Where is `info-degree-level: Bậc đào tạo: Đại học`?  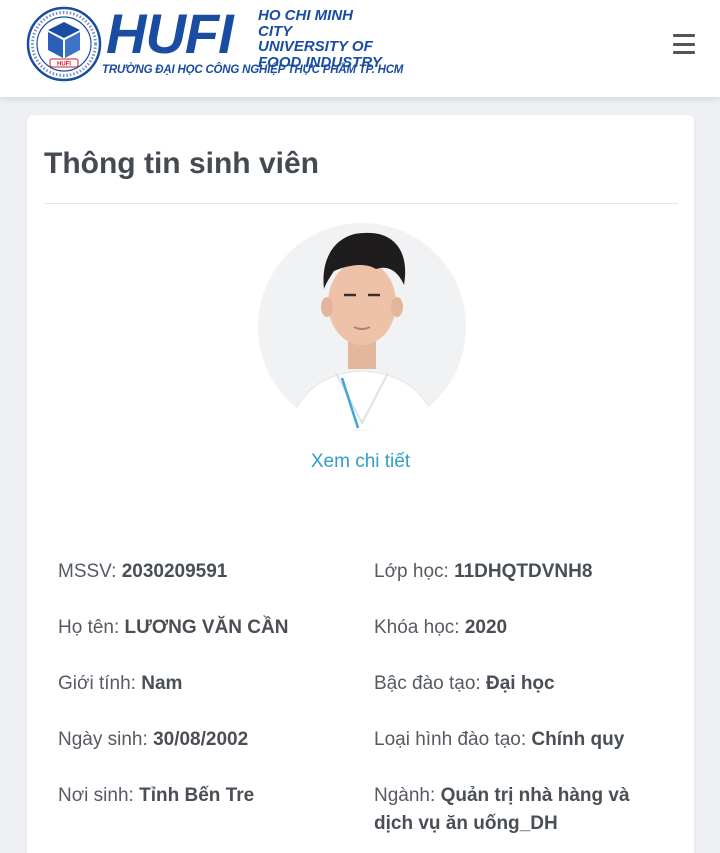
info-degree-level: Bậc đào tạo: Đại học is located at coordinates (464, 684).